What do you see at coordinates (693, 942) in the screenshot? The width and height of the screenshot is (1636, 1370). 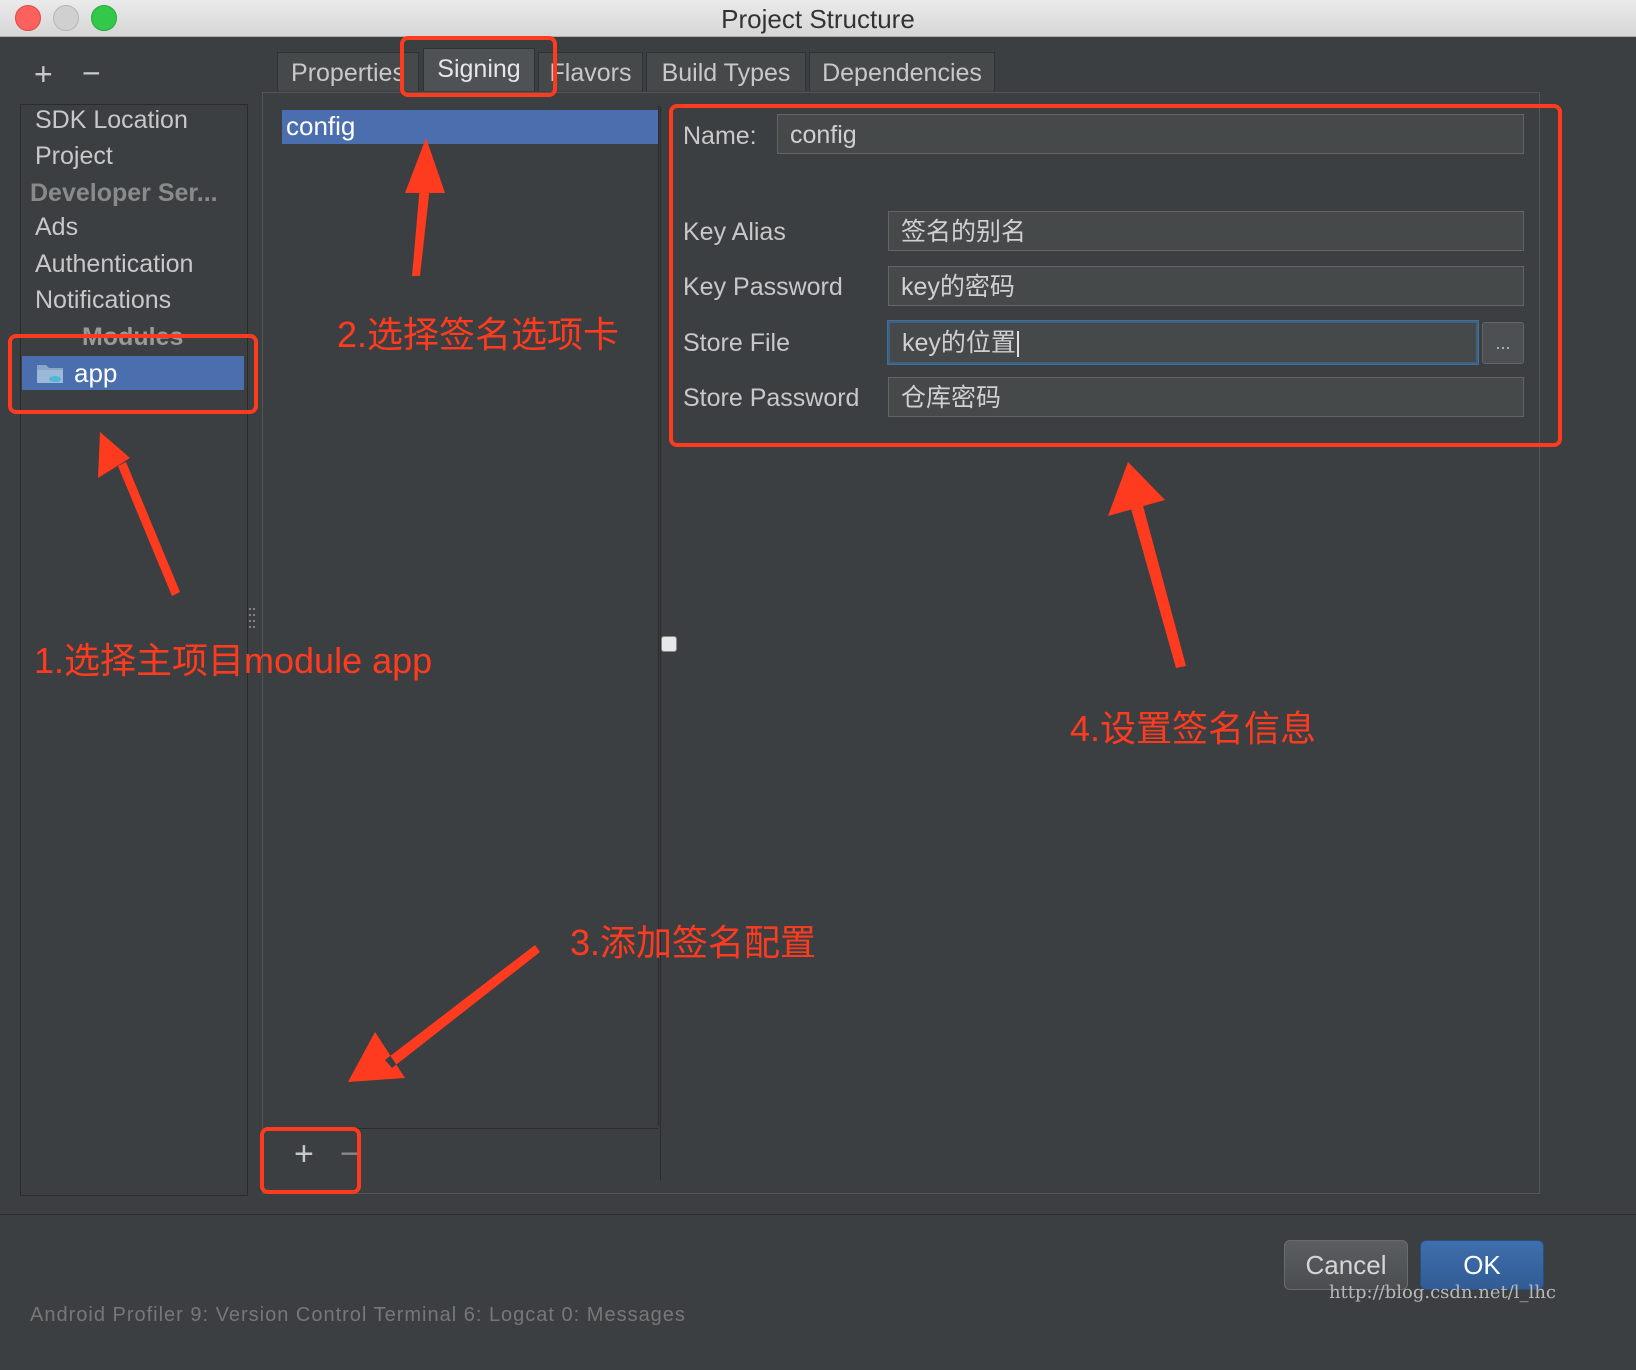 I see `annotation-step3: 3.添加签名配置` at bounding box center [693, 942].